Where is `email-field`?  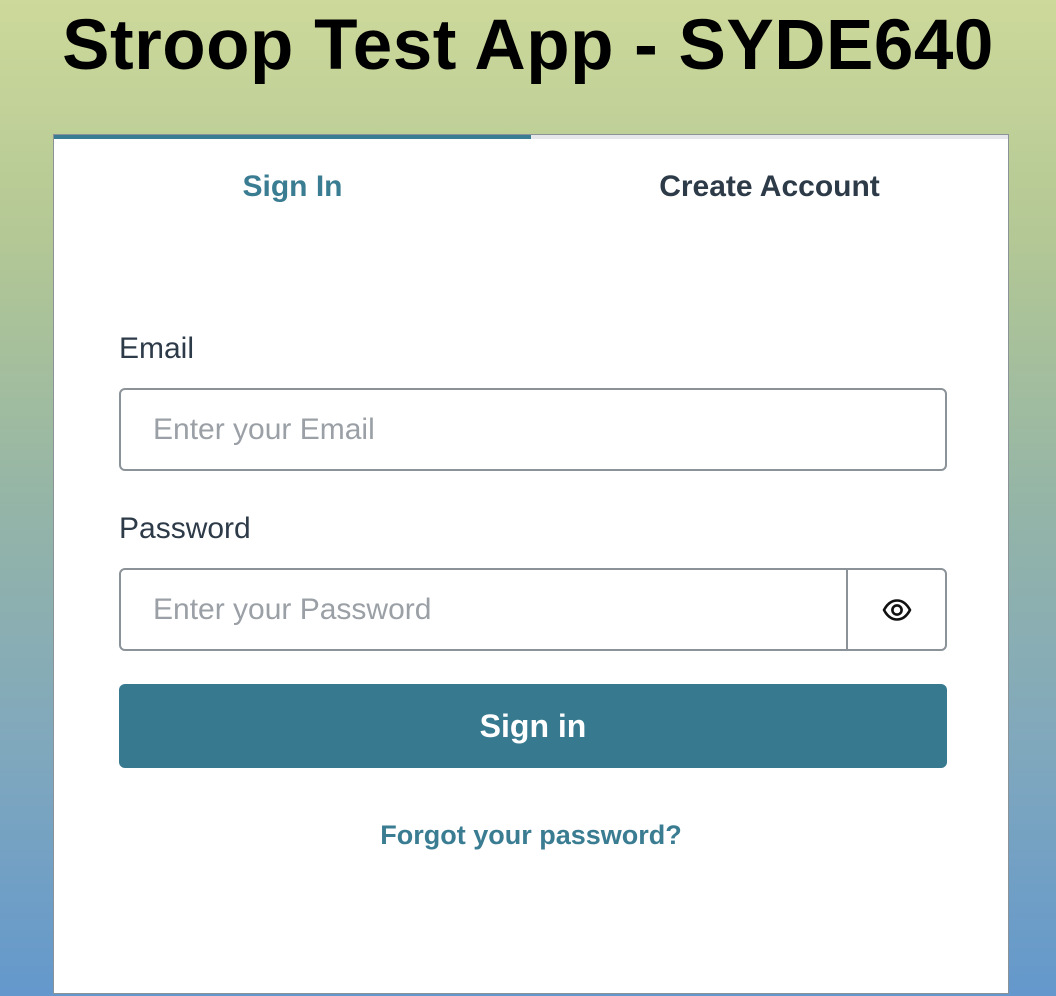 email-field is located at coordinates (533, 429).